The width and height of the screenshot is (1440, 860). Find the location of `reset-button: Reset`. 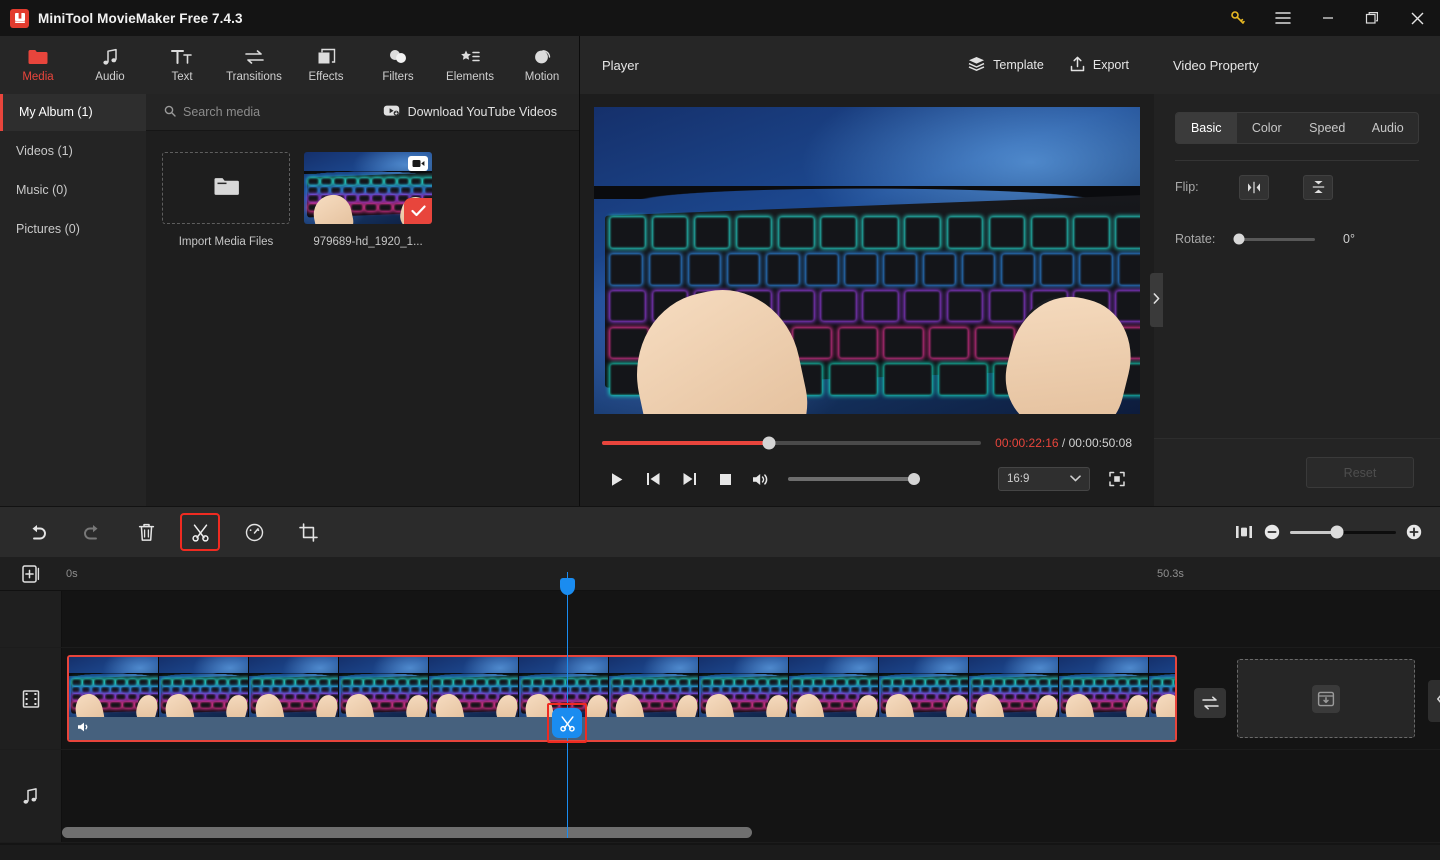

reset-button: Reset is located at coordinates (1360, 472).